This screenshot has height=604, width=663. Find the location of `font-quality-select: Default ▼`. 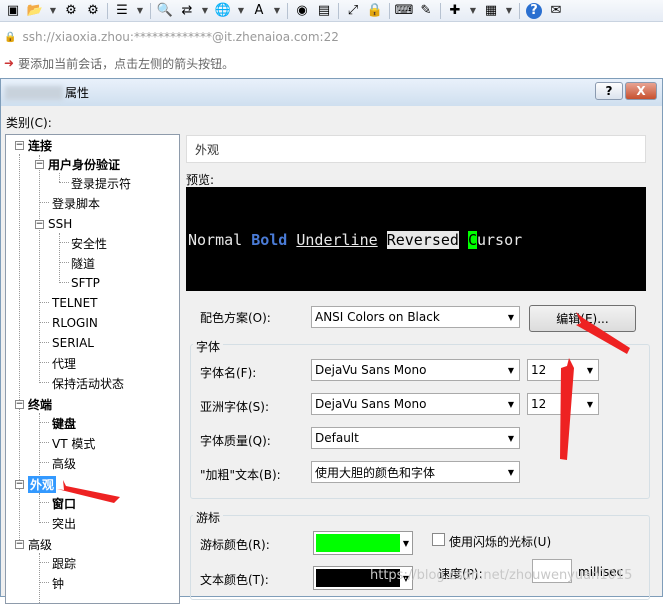

font-quality-select: Default ▼ is located at coordinates (415, 438).